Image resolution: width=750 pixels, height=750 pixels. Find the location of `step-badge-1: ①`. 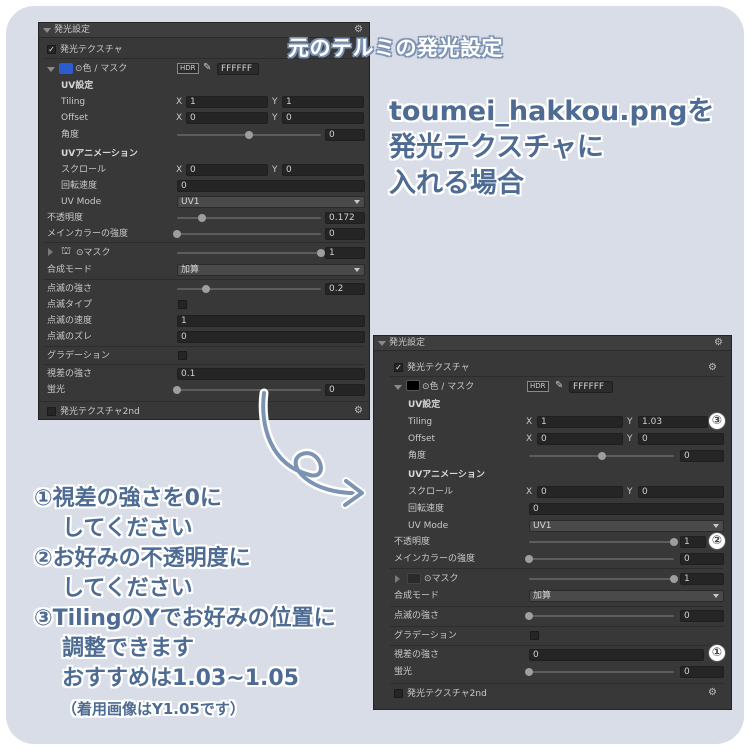

step-badge-1: ① is located at coordinates (717, 653).